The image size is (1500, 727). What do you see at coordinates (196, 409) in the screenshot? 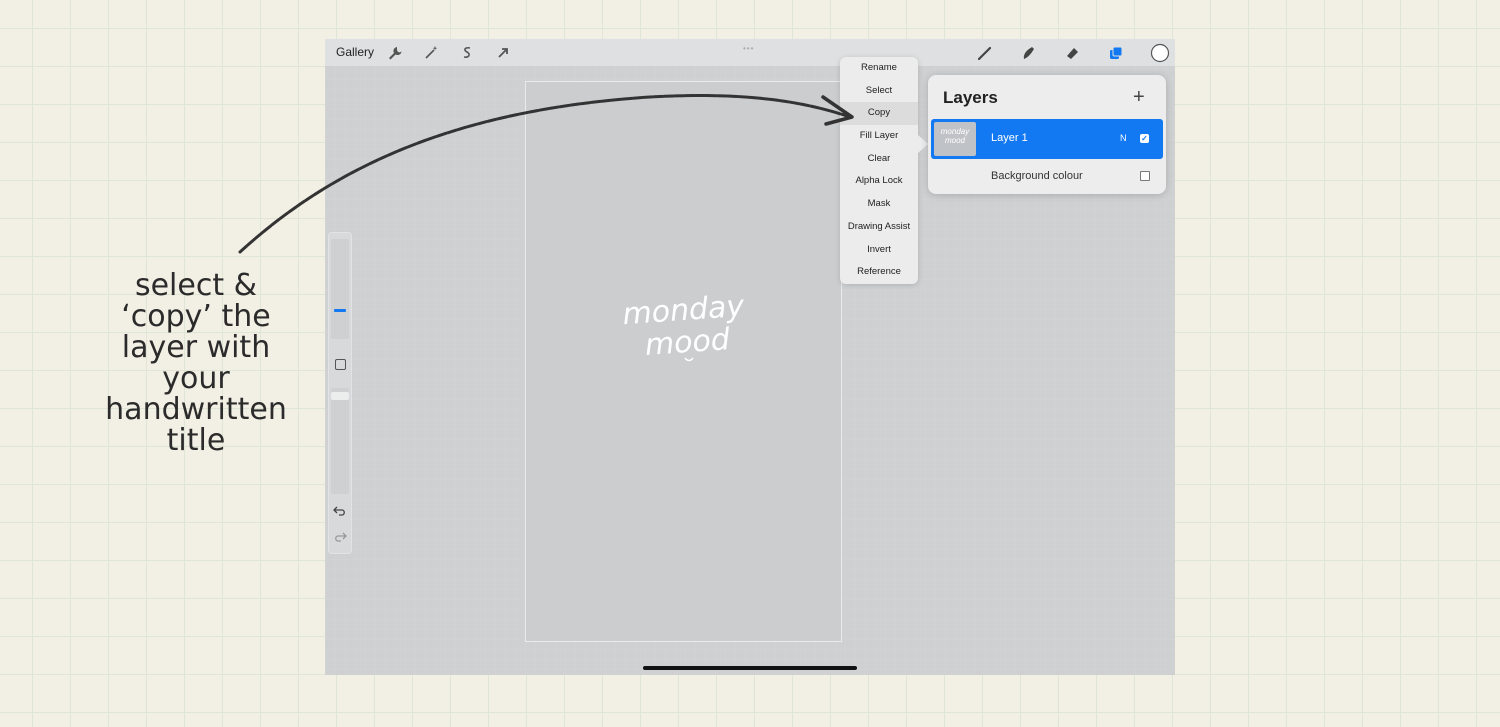
I see `caption-line: handwritten` at bounding box center [196, 409].